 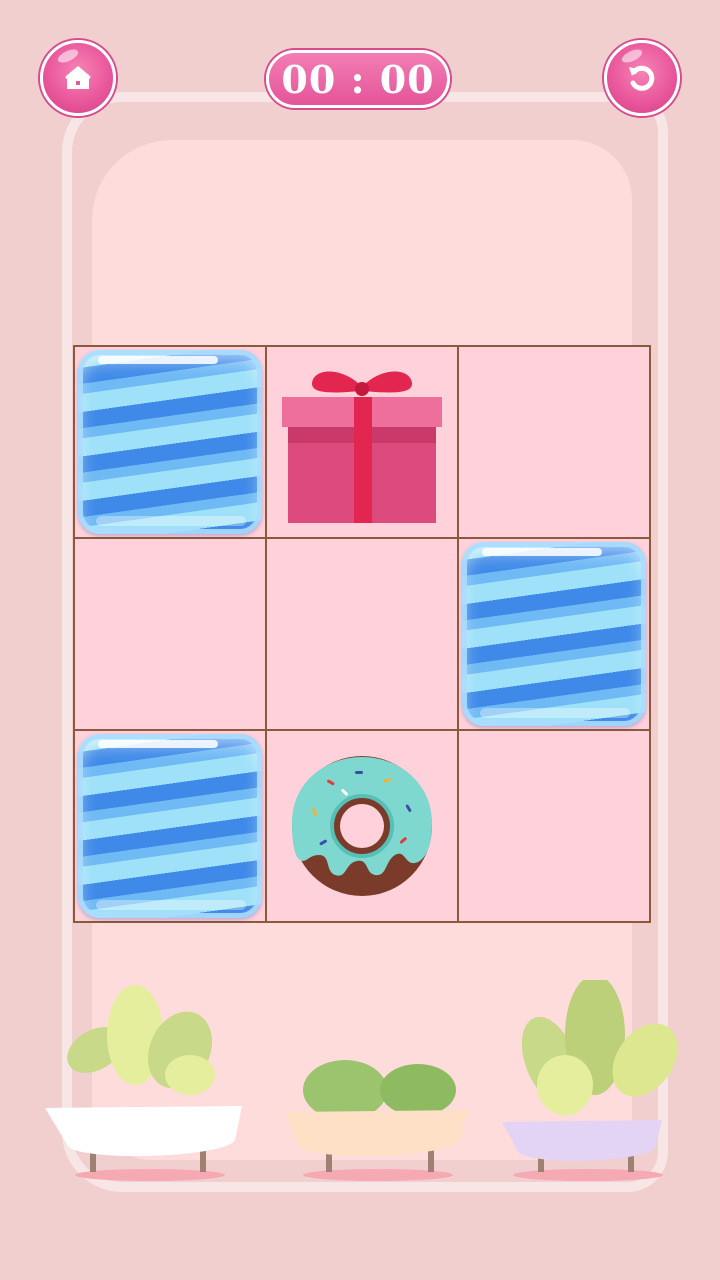 I want to click on board-cell-r2c1, so click(x=170, y=634).